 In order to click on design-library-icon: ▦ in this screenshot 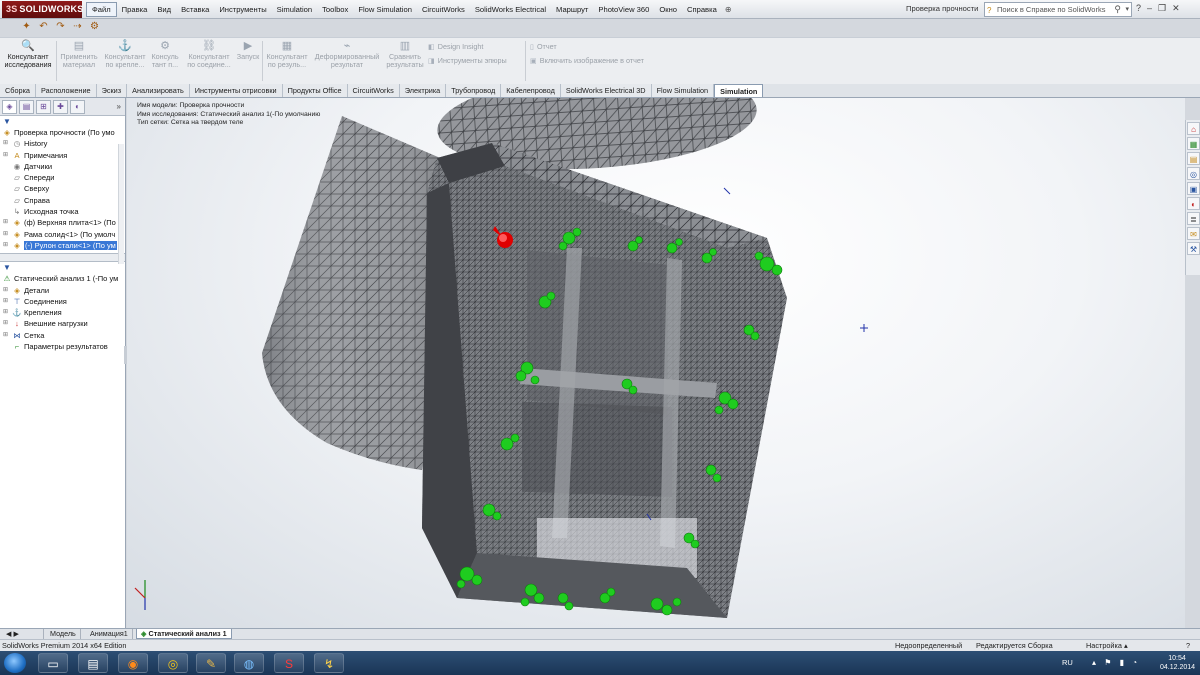, I will do `click(1193, 143)`.